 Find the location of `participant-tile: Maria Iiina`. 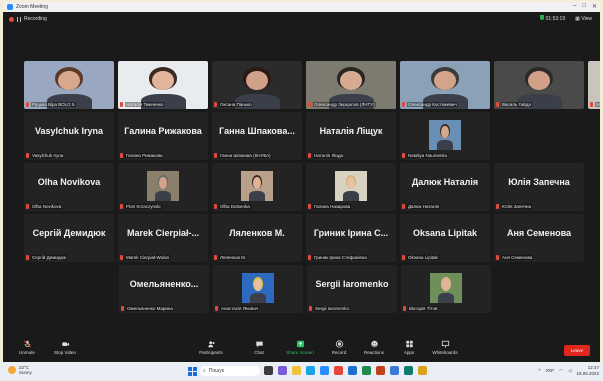

participant-tile: Maria Iiina is located at coordinates (594, 85).